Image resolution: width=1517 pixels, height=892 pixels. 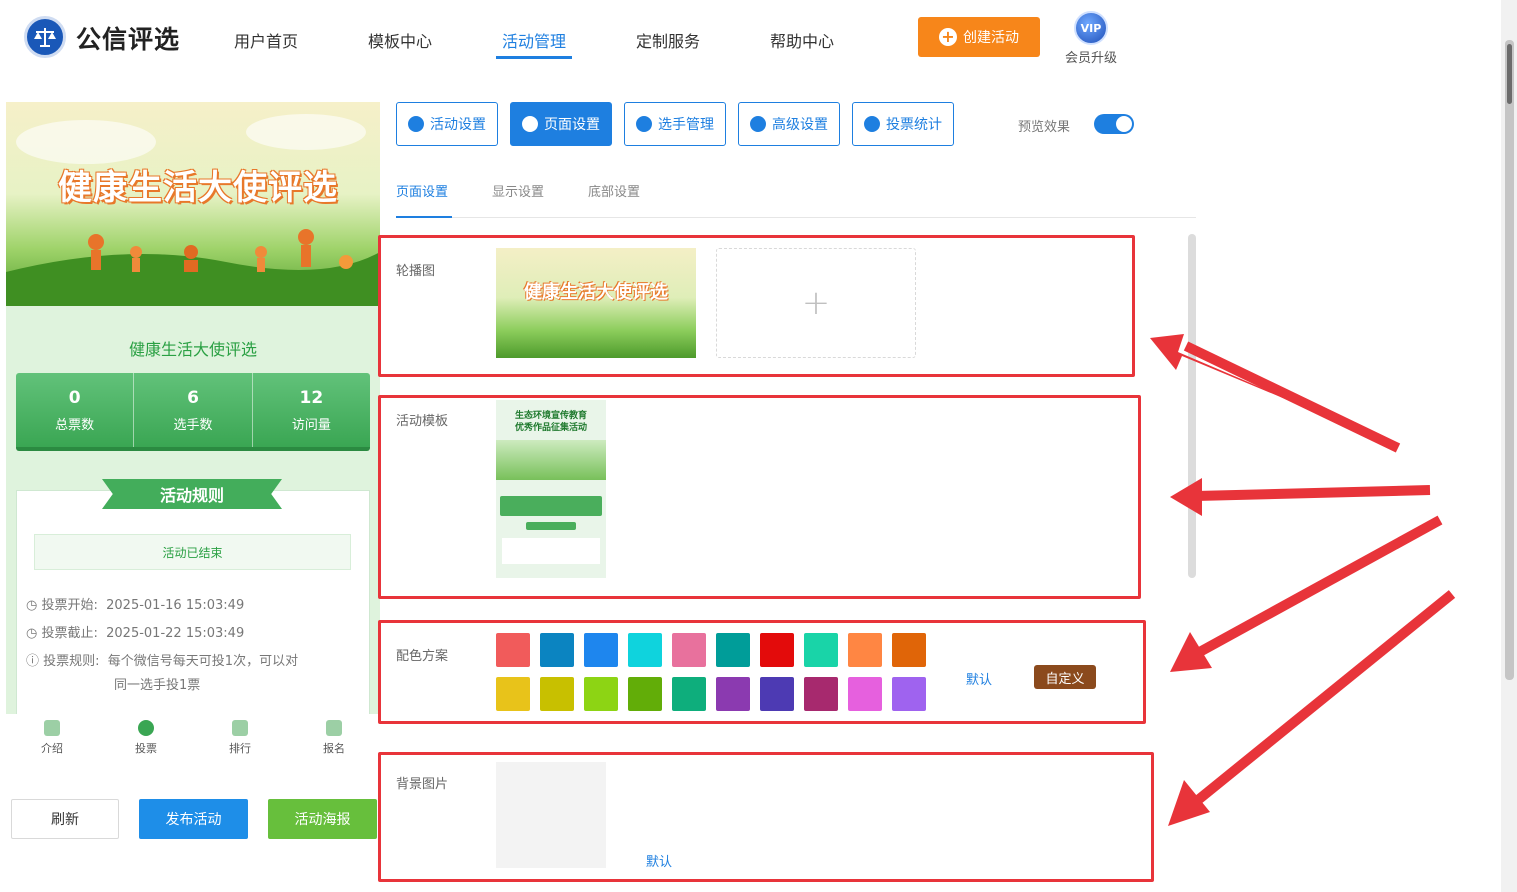 What do you see at coordinates (1303, 580) in the screenshot?
I see `annotation-arrows` at bounding box center [1303, 580].